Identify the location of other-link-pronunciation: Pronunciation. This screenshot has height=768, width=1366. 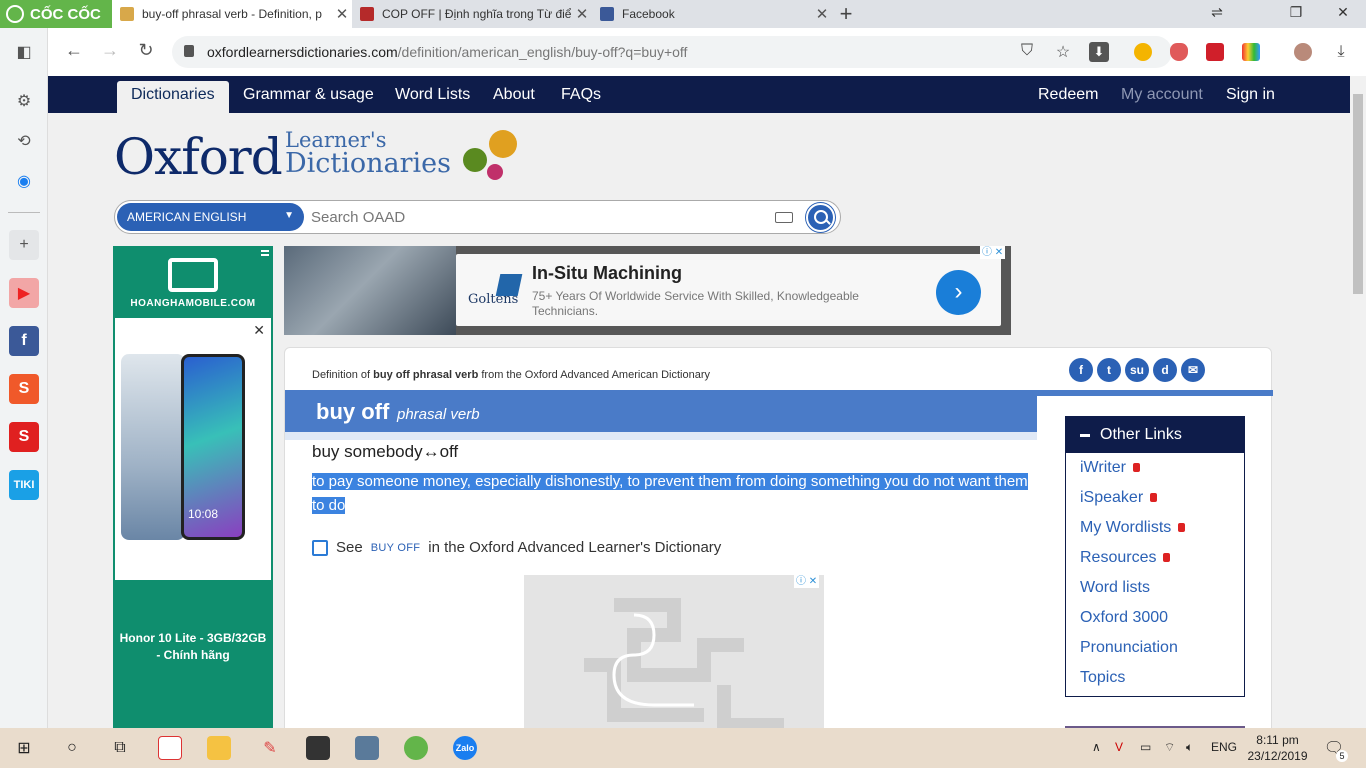
(1129, 648).